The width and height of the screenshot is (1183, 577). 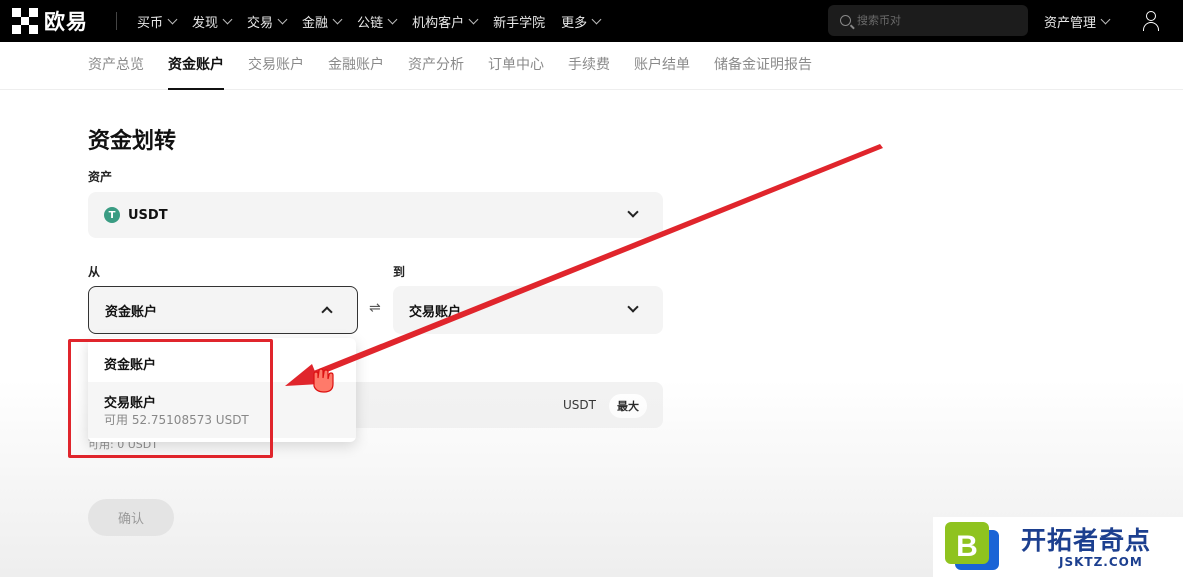 I want to click on nav-item-buy: 买币, so click(x=157, y=21).